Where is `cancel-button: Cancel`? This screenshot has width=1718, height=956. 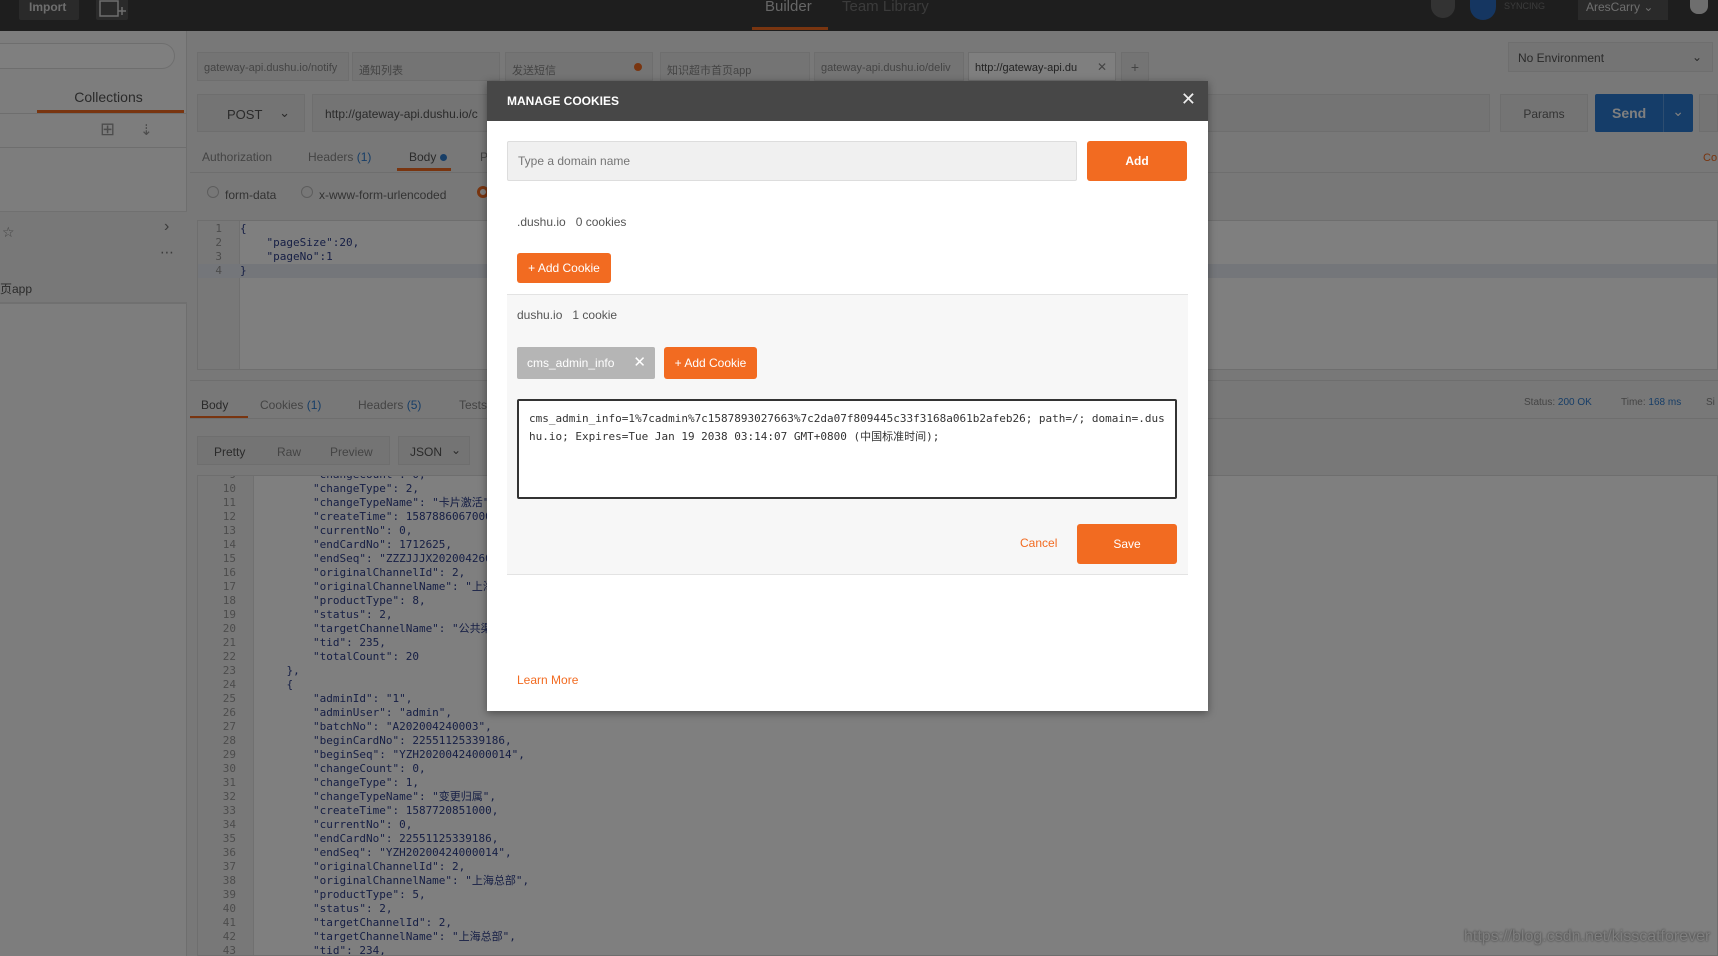 cancel-button: Cancel is located at coordinates (1038, 543).